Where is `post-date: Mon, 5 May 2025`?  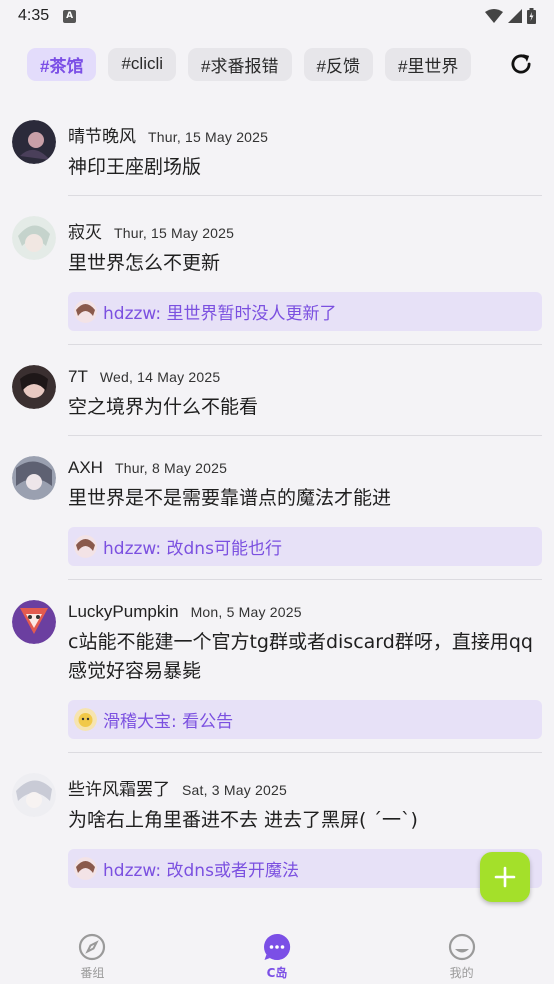 post-date: Mon, 5 May 2025 is located at coordinates (246, 612).